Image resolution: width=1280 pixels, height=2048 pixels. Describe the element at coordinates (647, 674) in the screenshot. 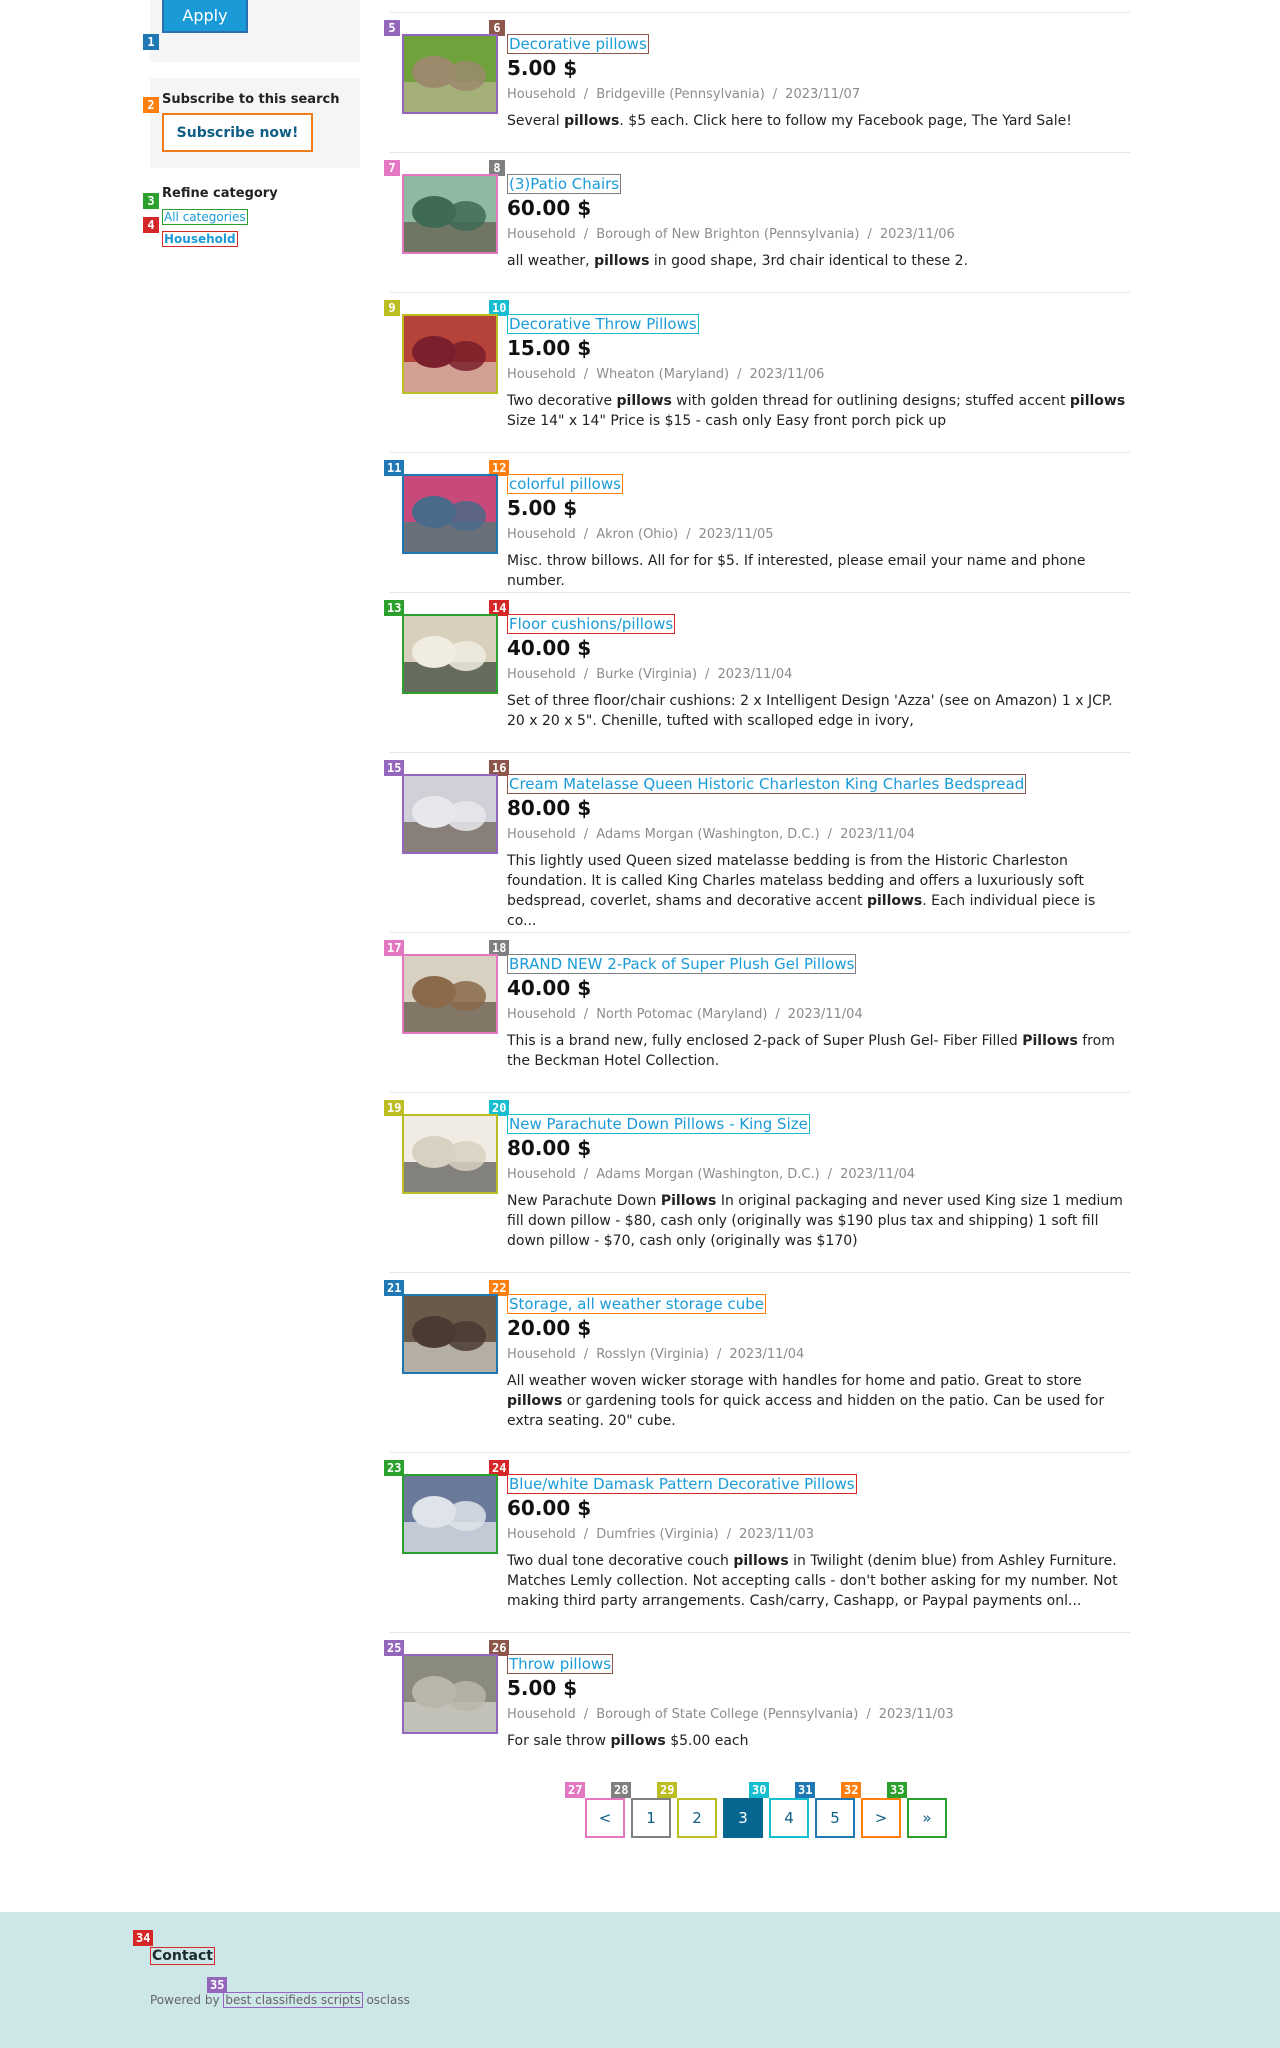

I see `listing-location: Burke (Virginia)` at that location.